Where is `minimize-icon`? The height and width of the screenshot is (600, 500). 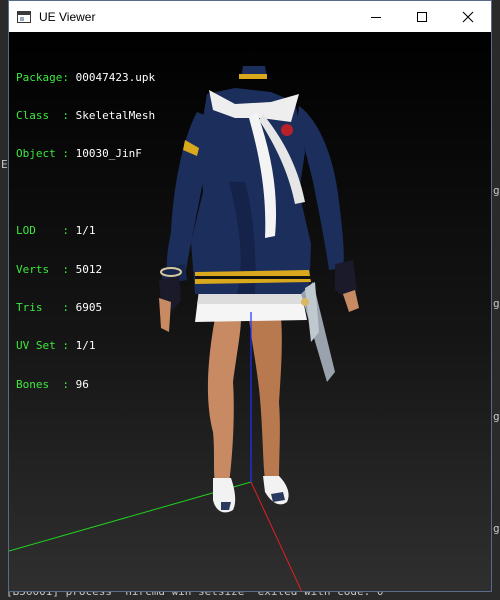 minimize-icon is located at coordinates (376, 17).